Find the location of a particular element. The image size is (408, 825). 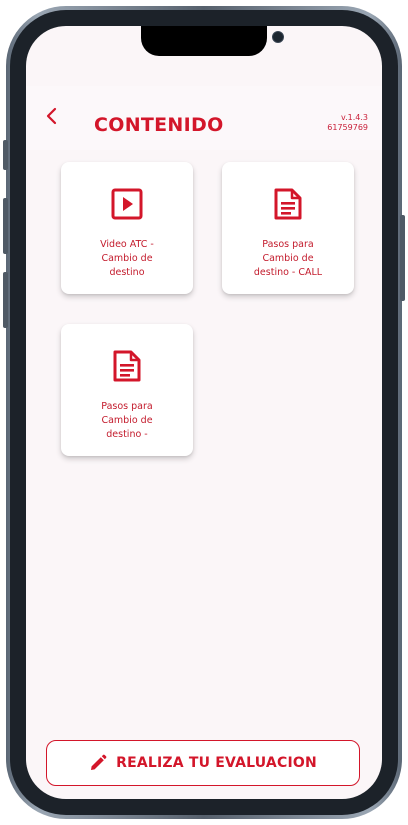

evaluation-button-label: REALIZA TU EVALUACION is located at coordinates (216, 763).